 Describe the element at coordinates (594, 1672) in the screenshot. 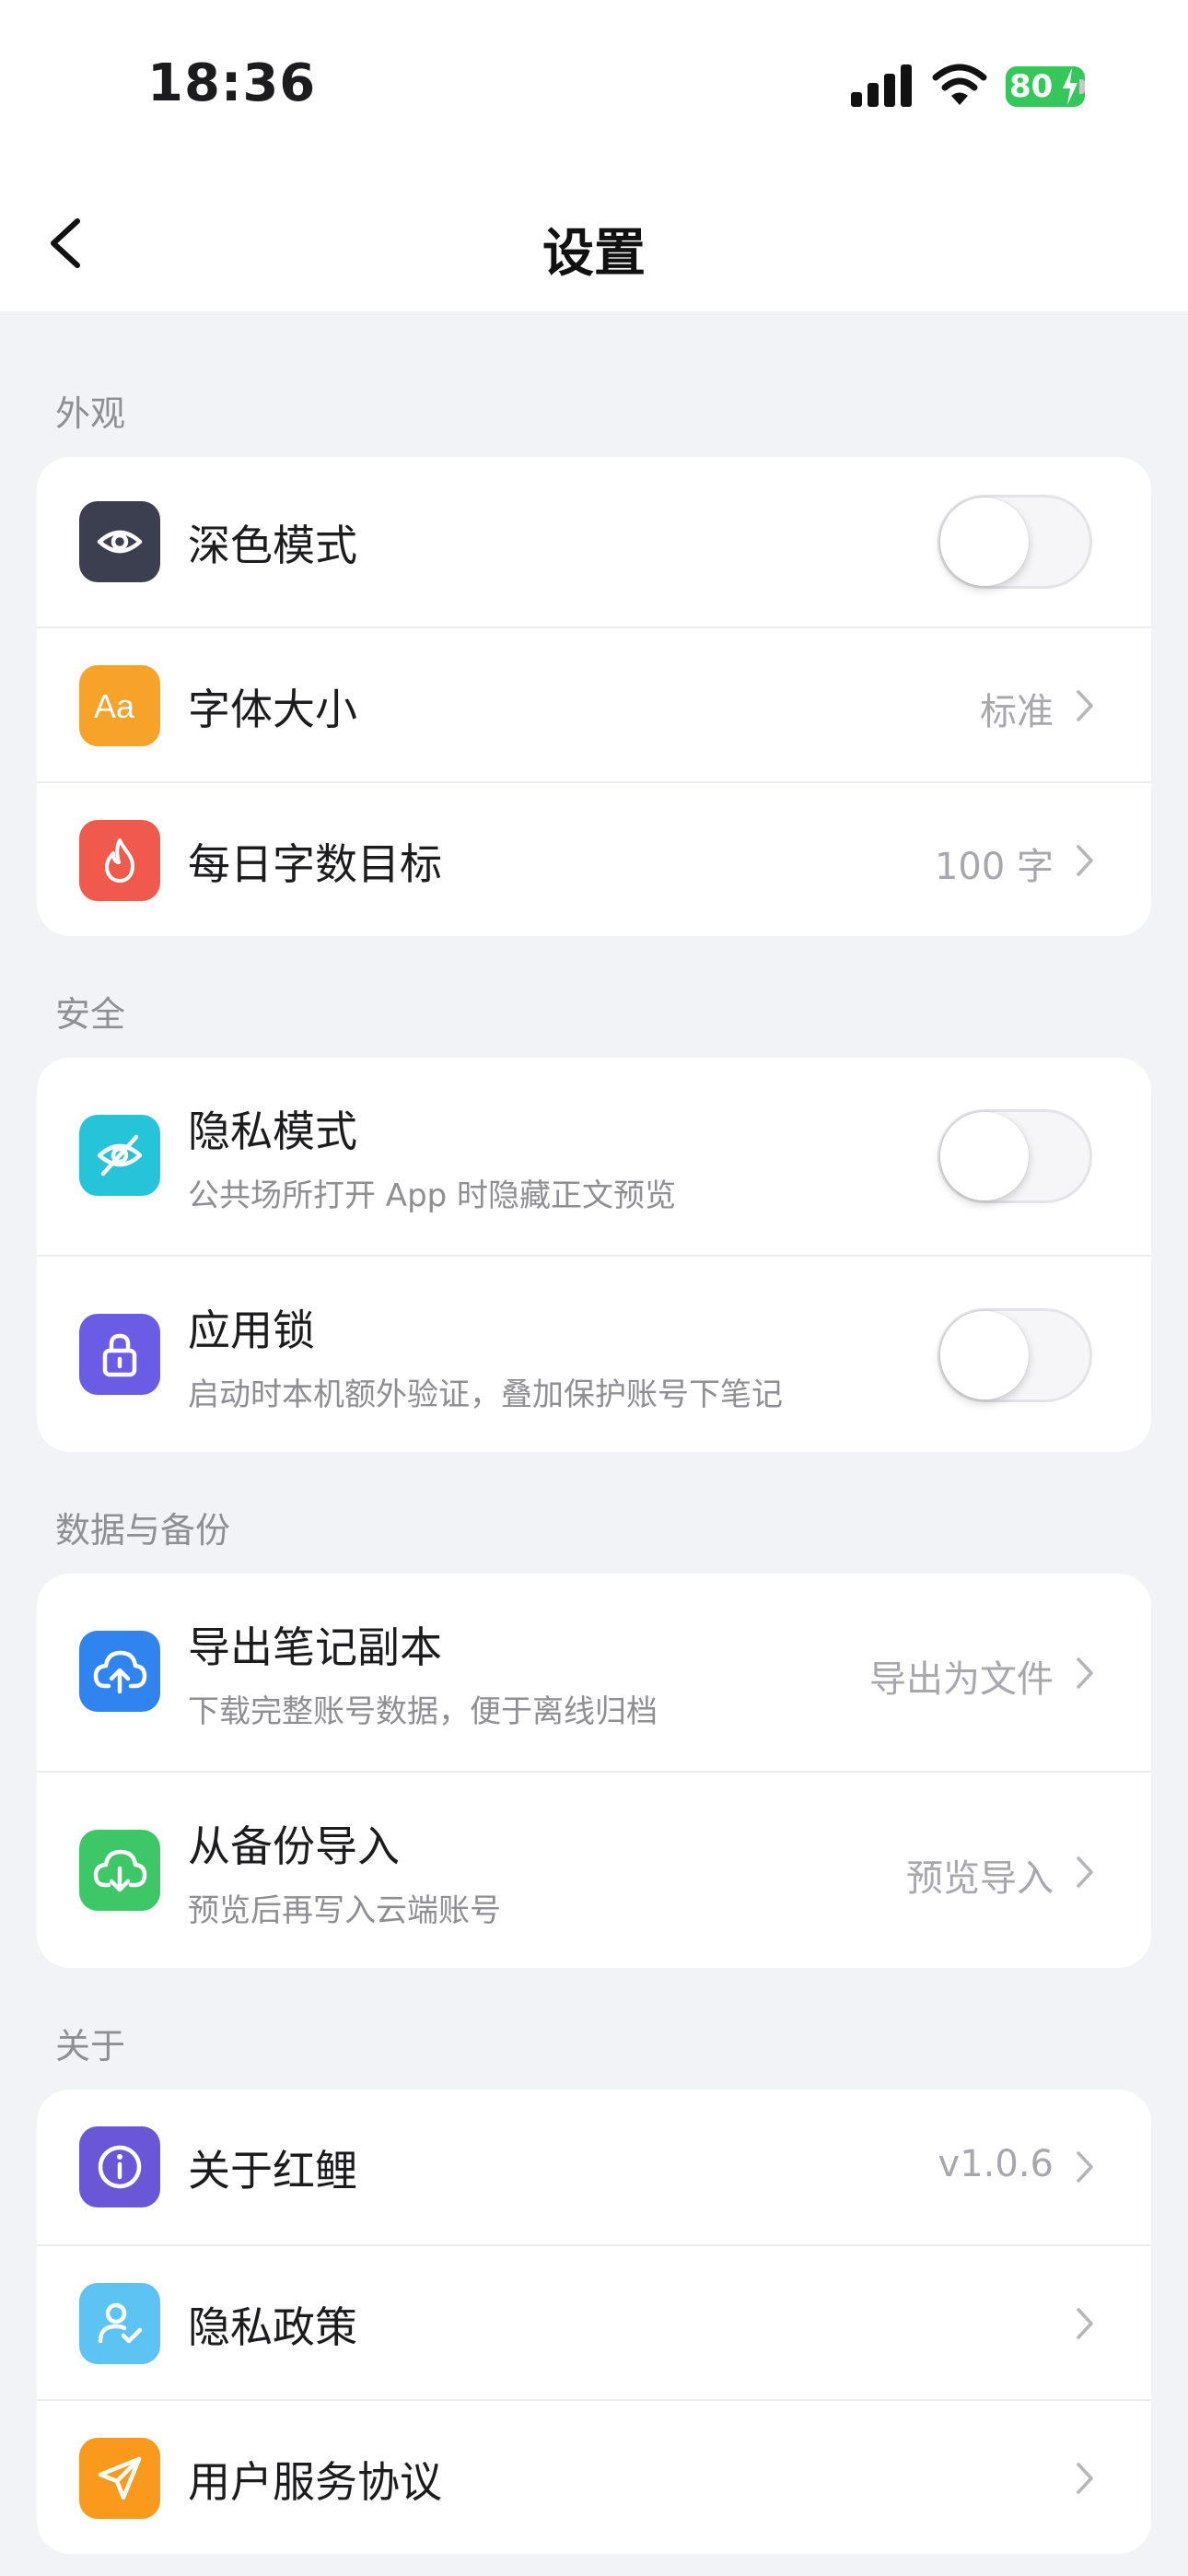

I see `setting-row-export: 导出笔记副本 下载完整账号数据，便于离线归档 导出为文件` at that location.